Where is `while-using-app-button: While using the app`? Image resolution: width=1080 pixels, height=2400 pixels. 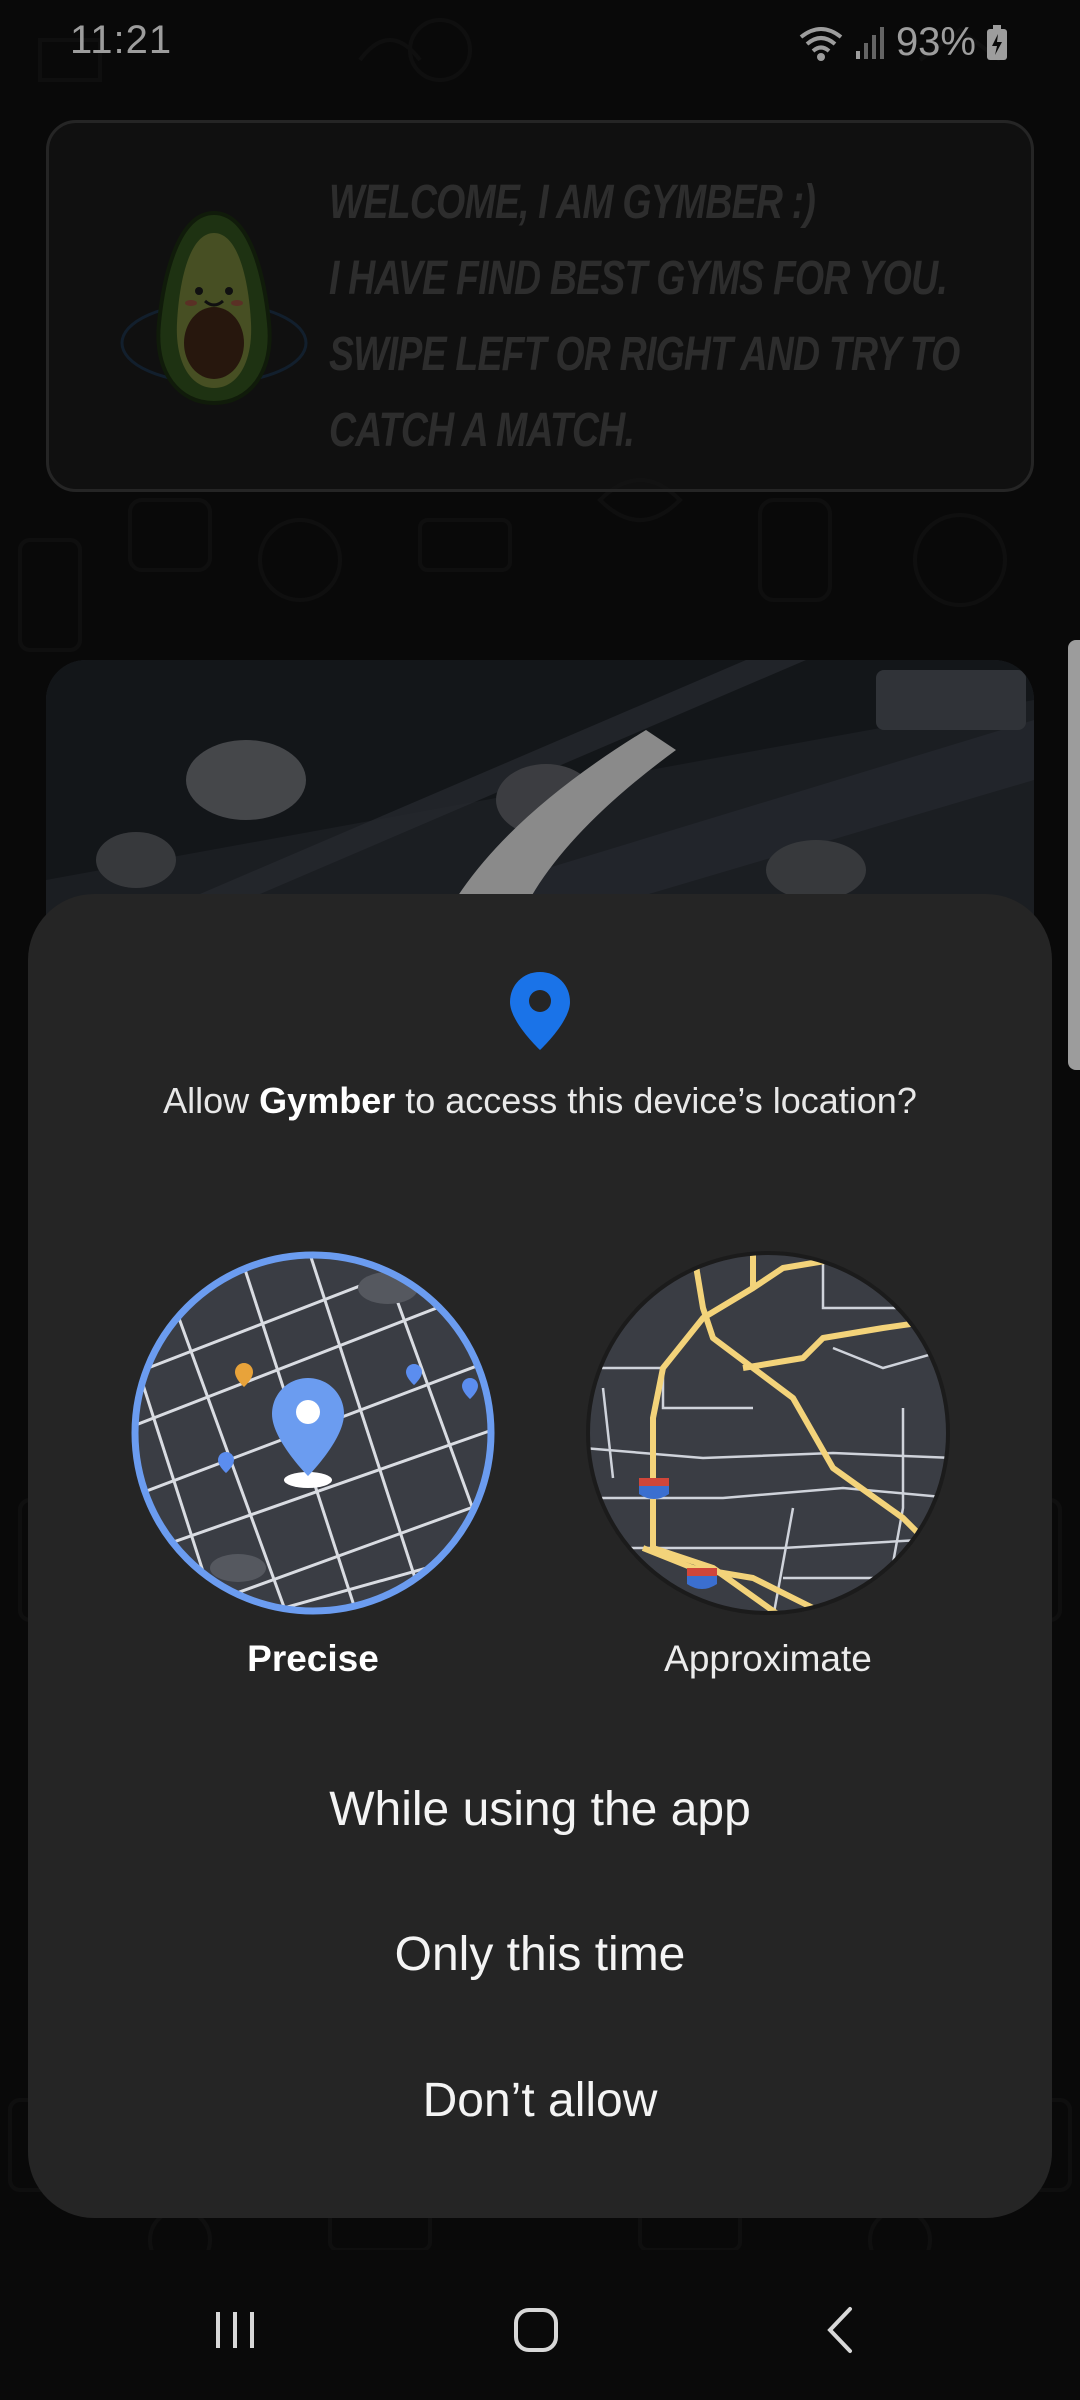
while-using-app-button: While using the app is located at coordinates (540, 1810).